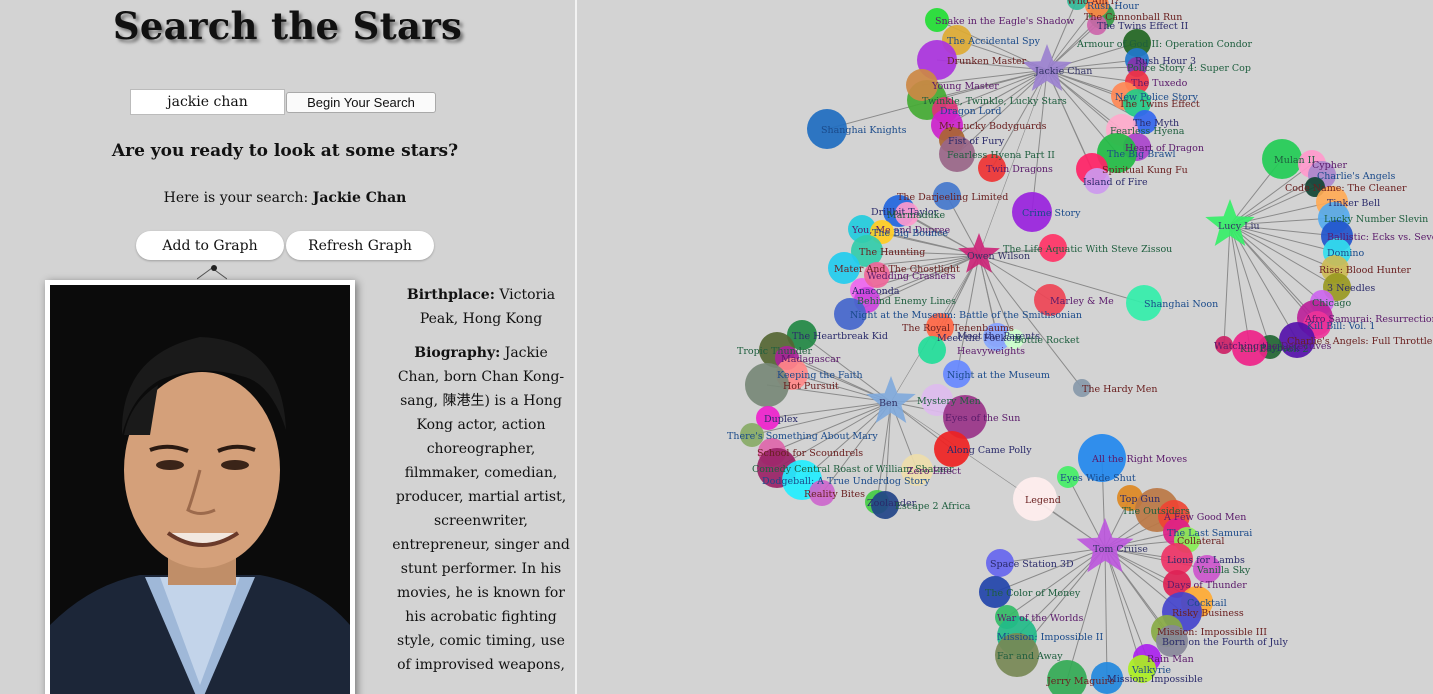  What do you see at coordinates (1098, 478) in the screenshot?
I see `movie-label: Eyes Wide Shut` at bounding box center [1098, 478].